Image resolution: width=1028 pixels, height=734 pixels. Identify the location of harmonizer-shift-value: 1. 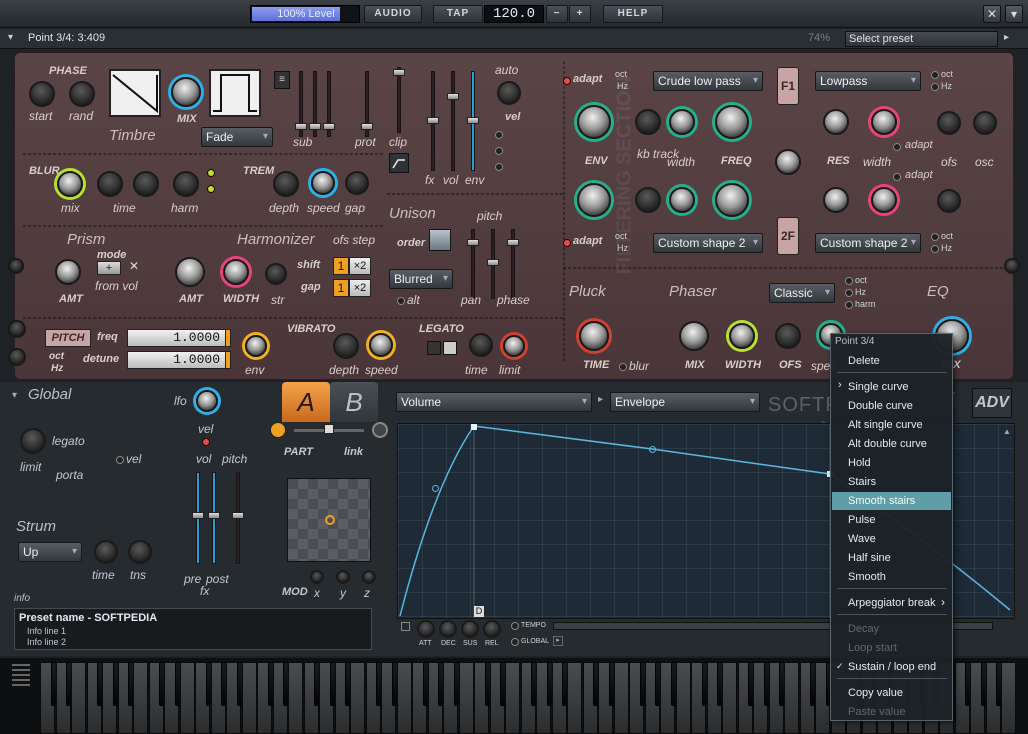
(341, 266).